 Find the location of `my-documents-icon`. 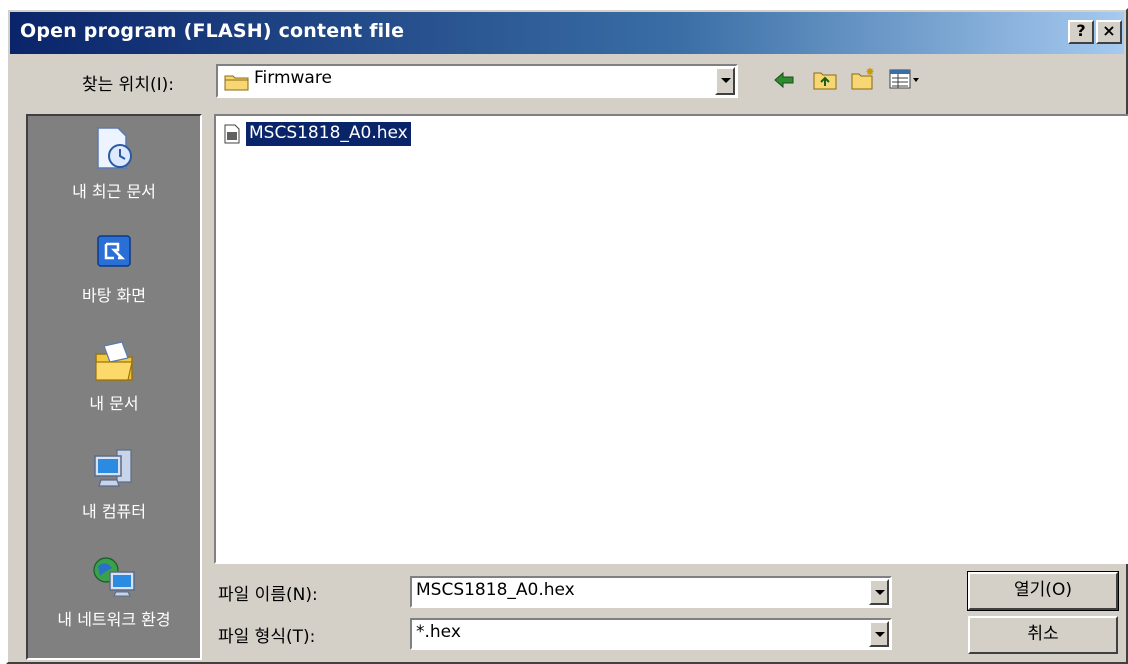

my-documents-icon is located at coordinates (114, 363).